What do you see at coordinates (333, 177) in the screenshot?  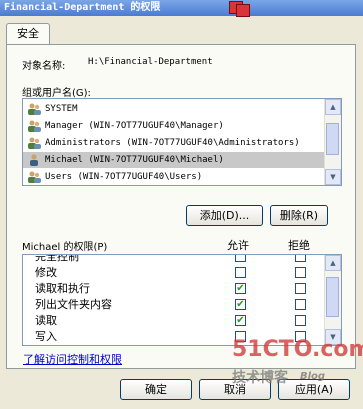 I see `scroll-down-icon: ▼` at bounding box center [333, 177].